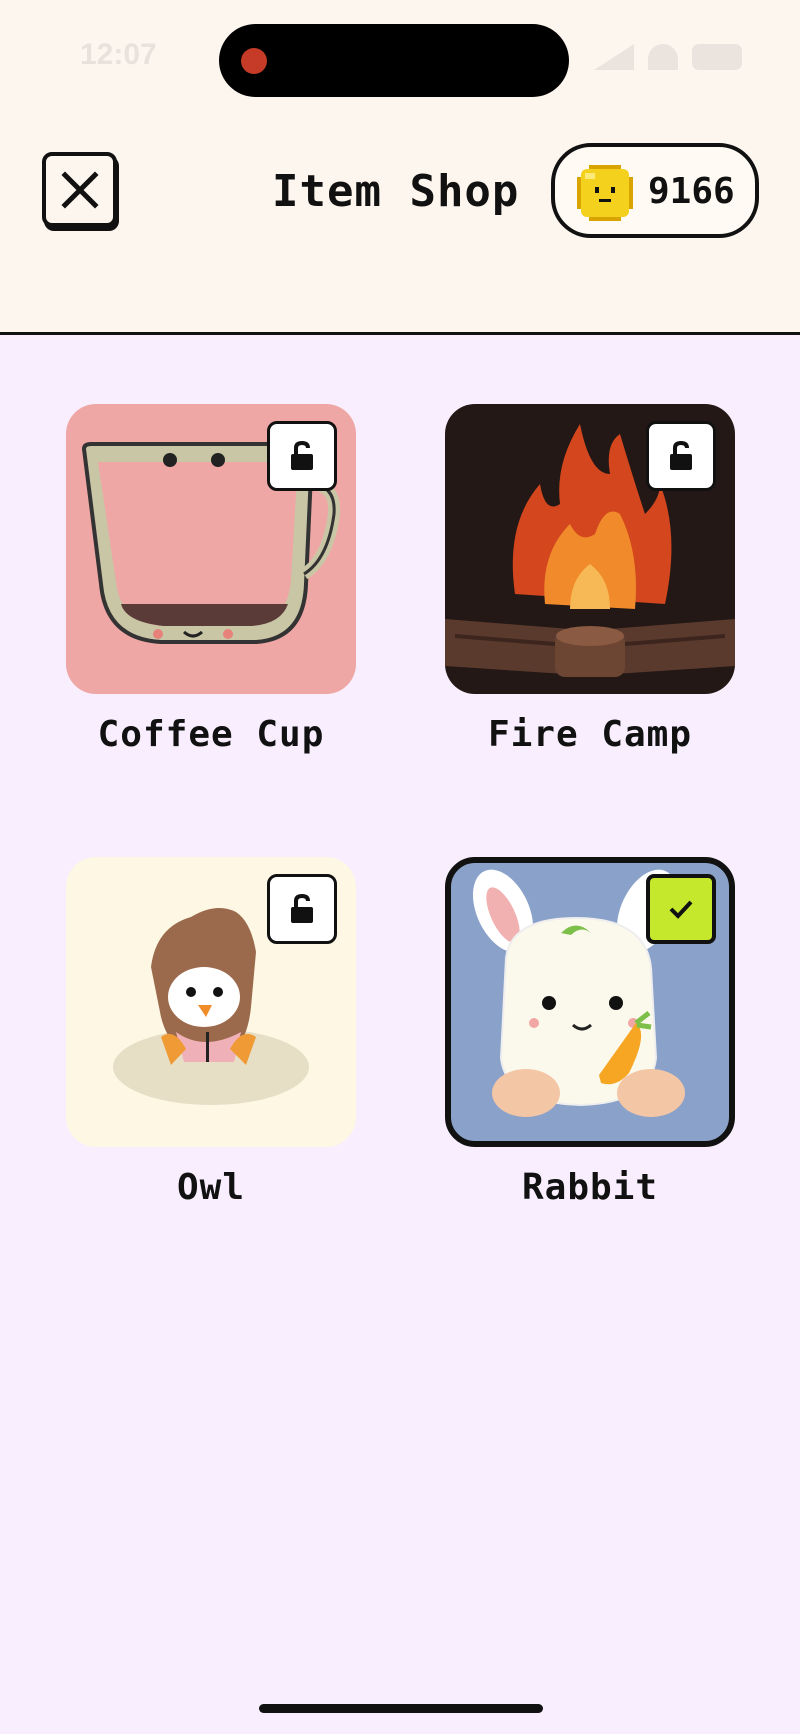 The image size is (800, 1734). I want to click on checkmark-icon, so click(681, 909).